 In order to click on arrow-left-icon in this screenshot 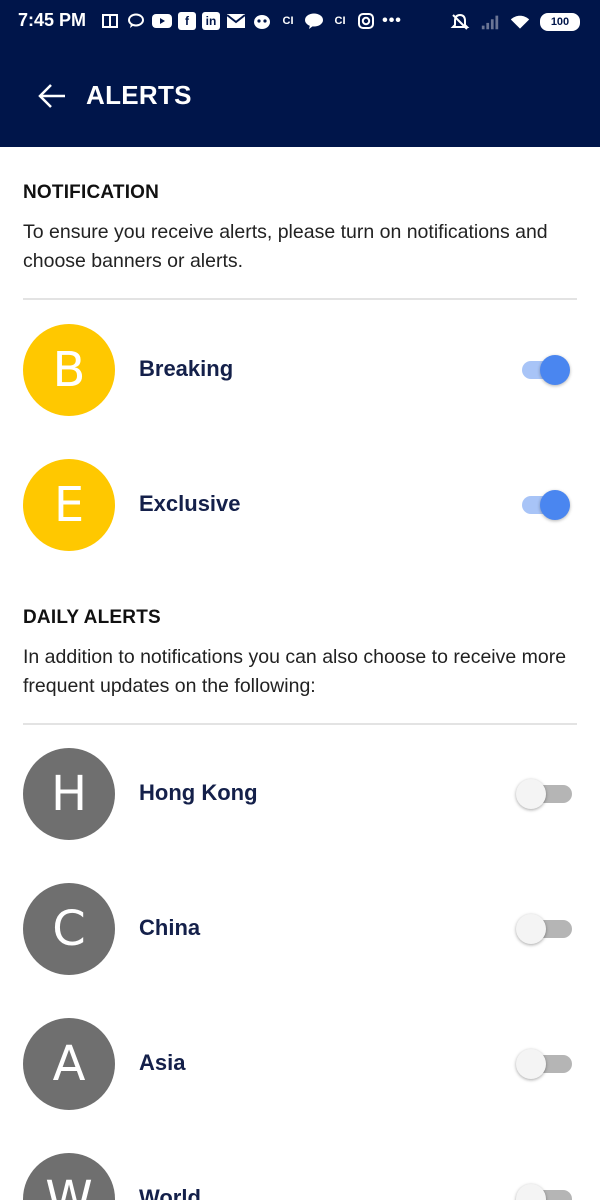, I will do `click(52, 96)`.